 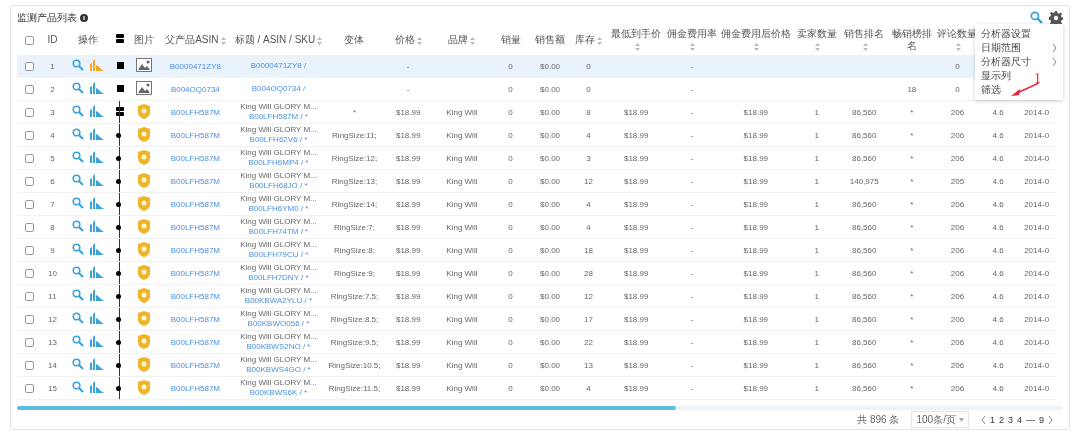 What do you see at coordinates (588, 158) in the screenshot?
I see `table-cell: 3` at bounding box center [588, 158].